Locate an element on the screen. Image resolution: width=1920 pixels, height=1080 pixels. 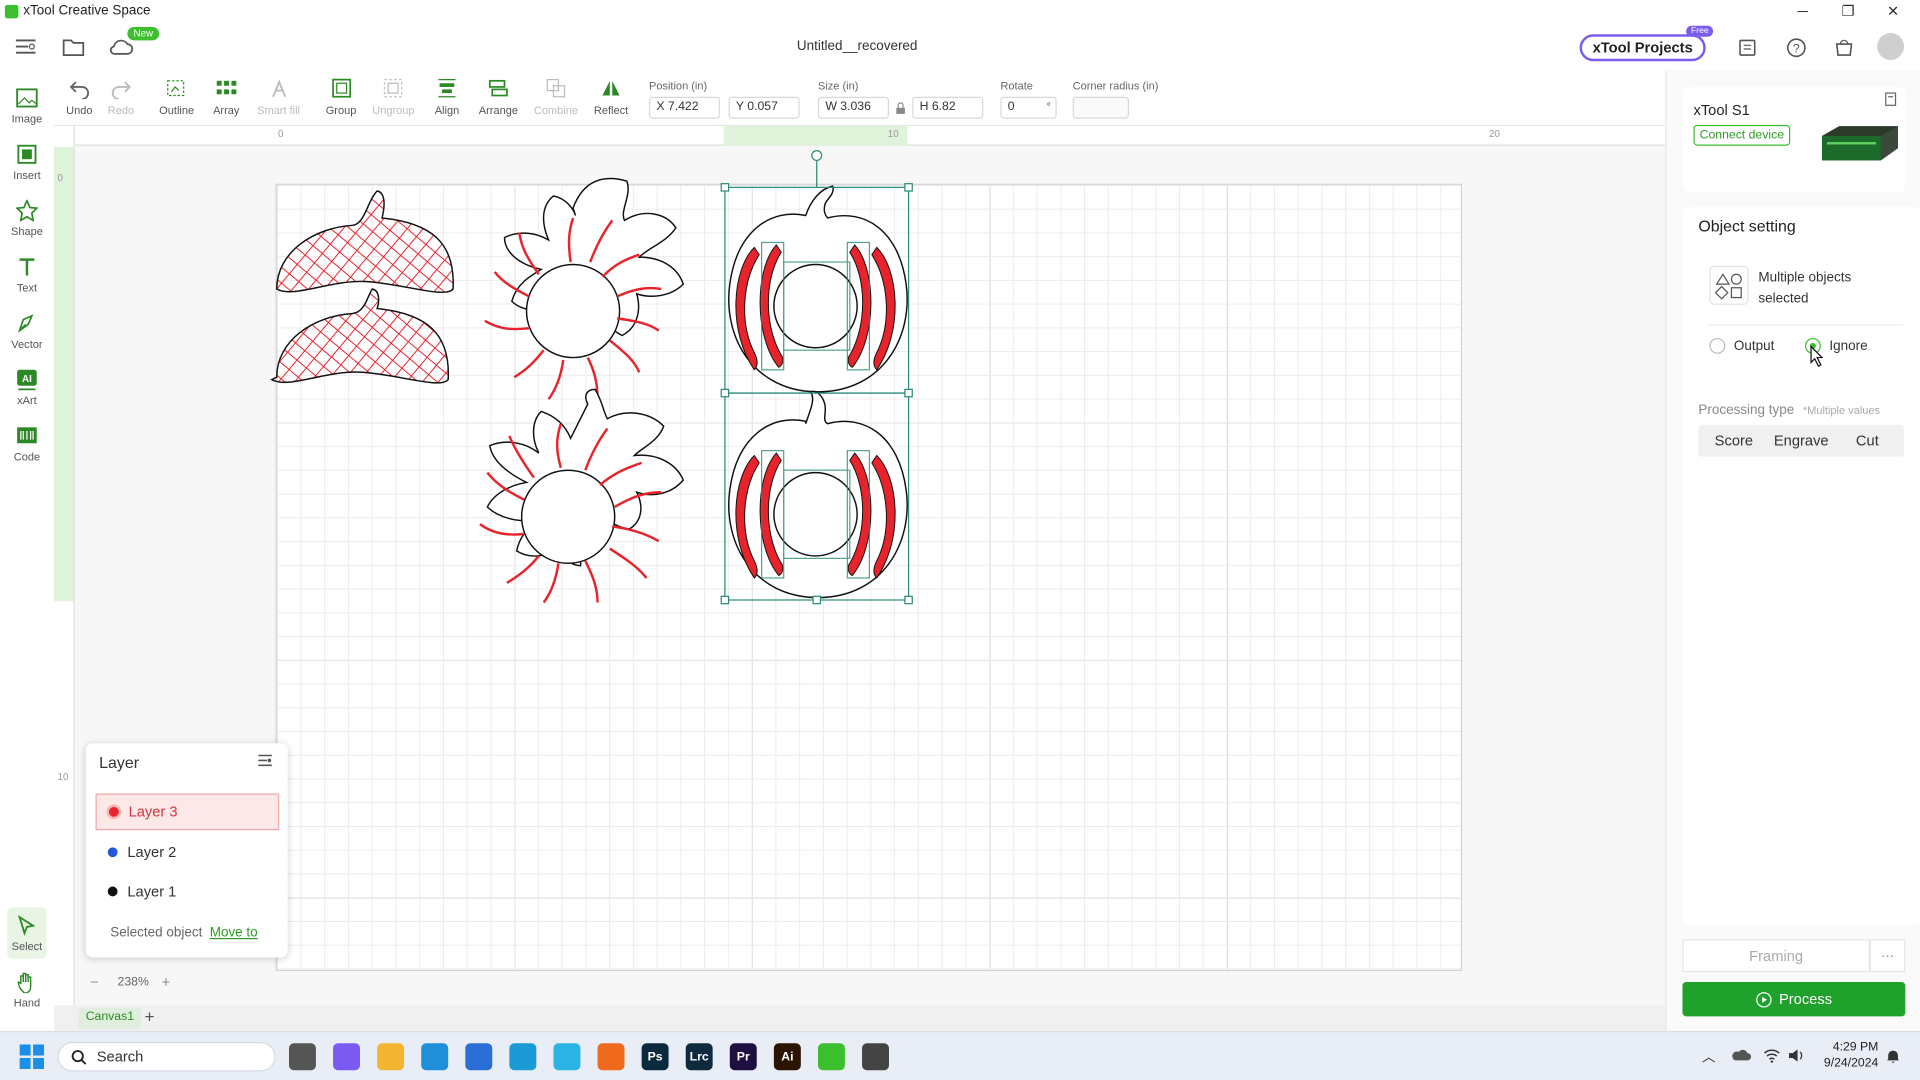
rotate-value: 0 is located at coordinates (1011, 107).